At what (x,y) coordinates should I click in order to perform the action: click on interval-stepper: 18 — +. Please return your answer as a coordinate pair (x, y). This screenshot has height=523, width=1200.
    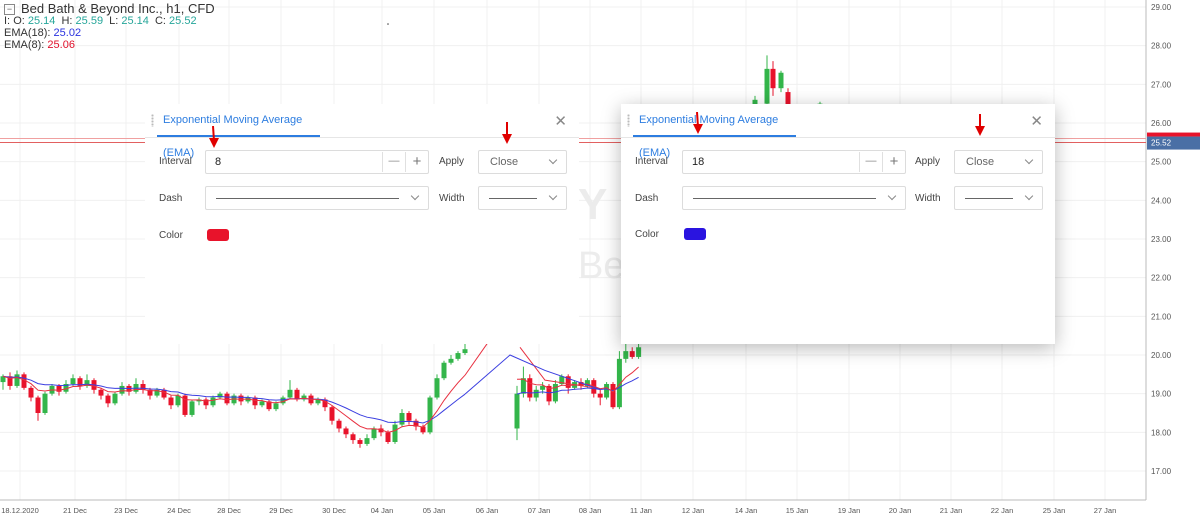
    Looking at the image, I should click on (794, 162).